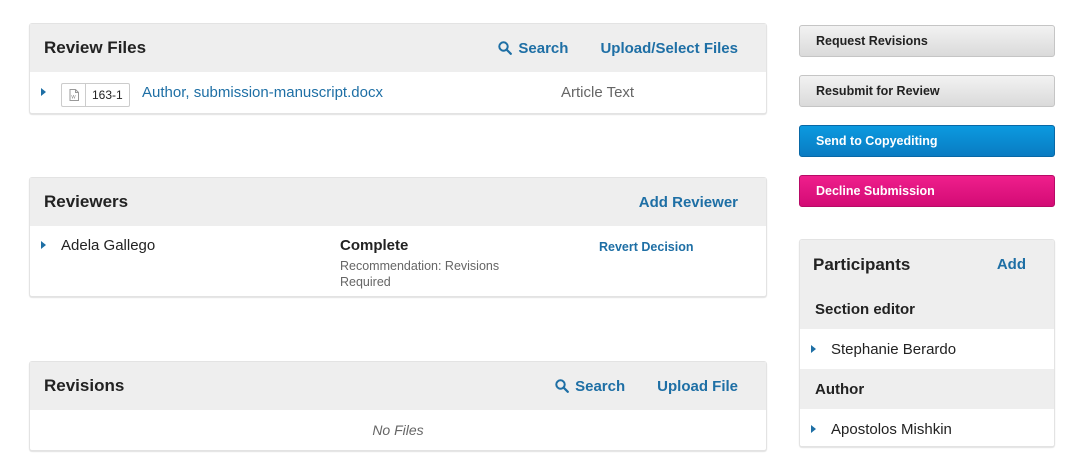 This screenshot has height=465, width=1071. Describe the element at coordinates (927, 141) in the screenshot. I see `send-to-copyediting-button: Send to Copyediting` at that location.